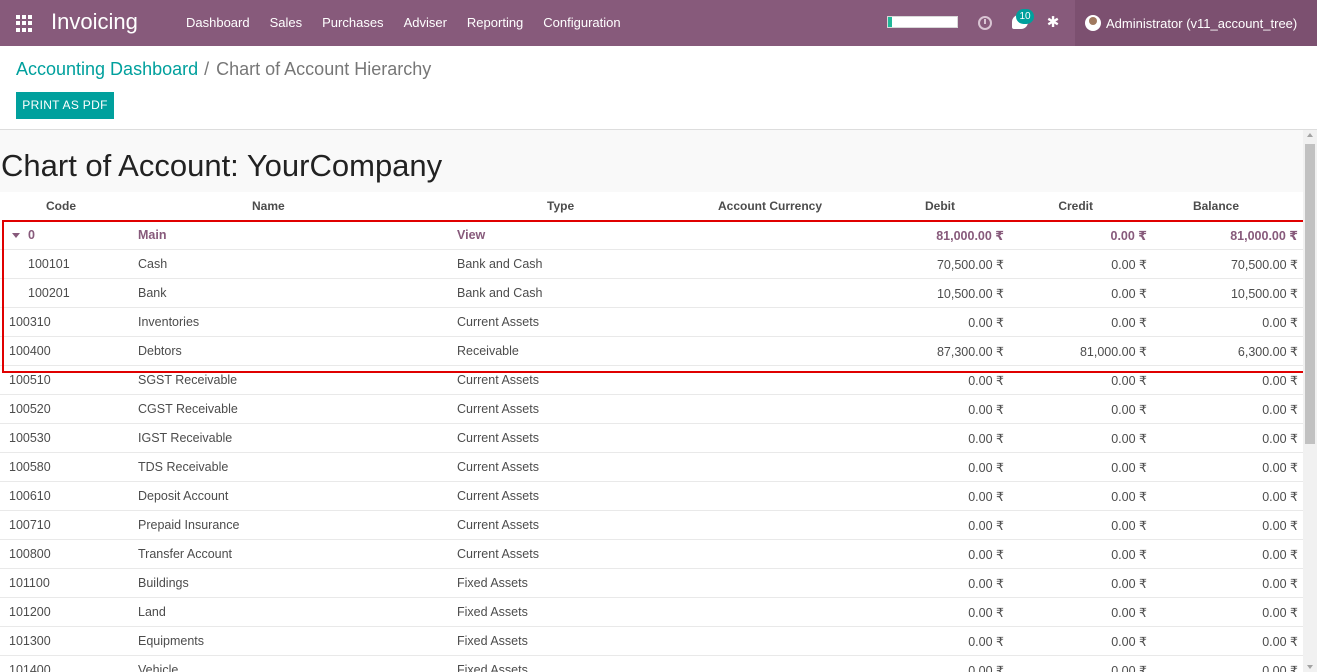 The width and height of the screenshot is (1317, 672). What do you see at coordinates (1310, 135) in the screenshot?
I see `scroll-up-arrow-icon` at bounding box center [1310, 135].